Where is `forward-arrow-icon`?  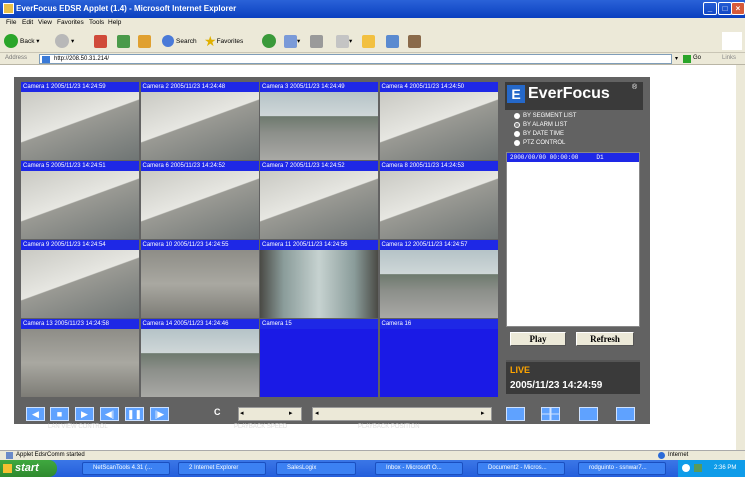
forward-arrow-icon is located at coordinates (62, 41).